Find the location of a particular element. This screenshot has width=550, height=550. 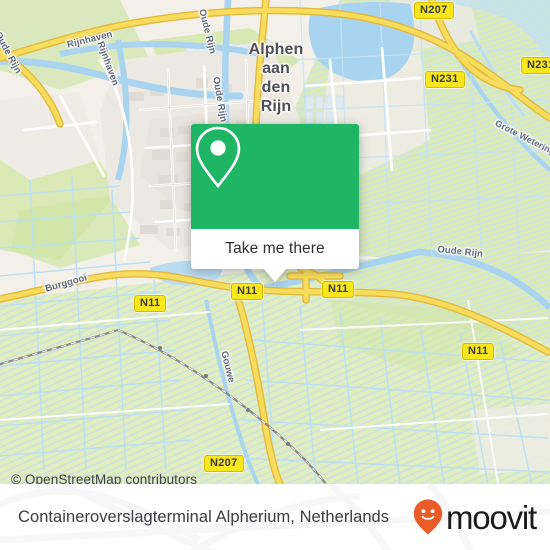

moovit-pin-smiley-icon is located at coordinates (428, 517).